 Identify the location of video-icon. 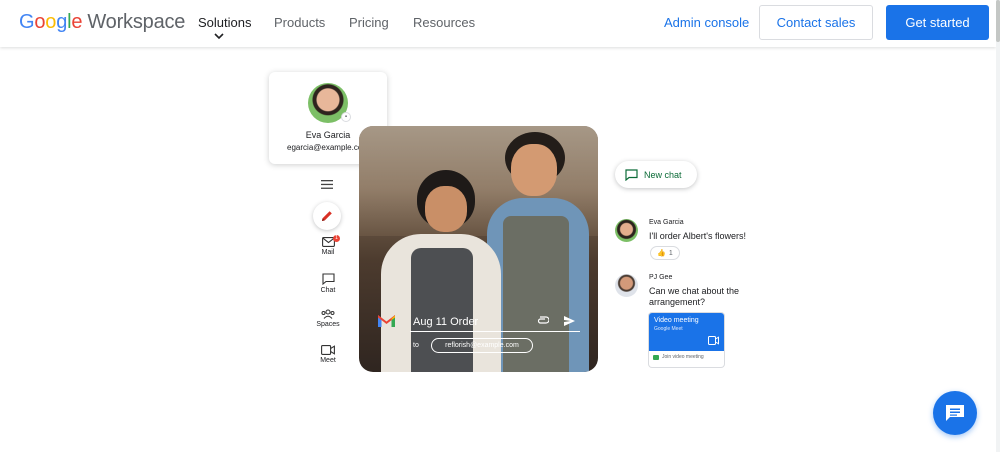
(713, 340).